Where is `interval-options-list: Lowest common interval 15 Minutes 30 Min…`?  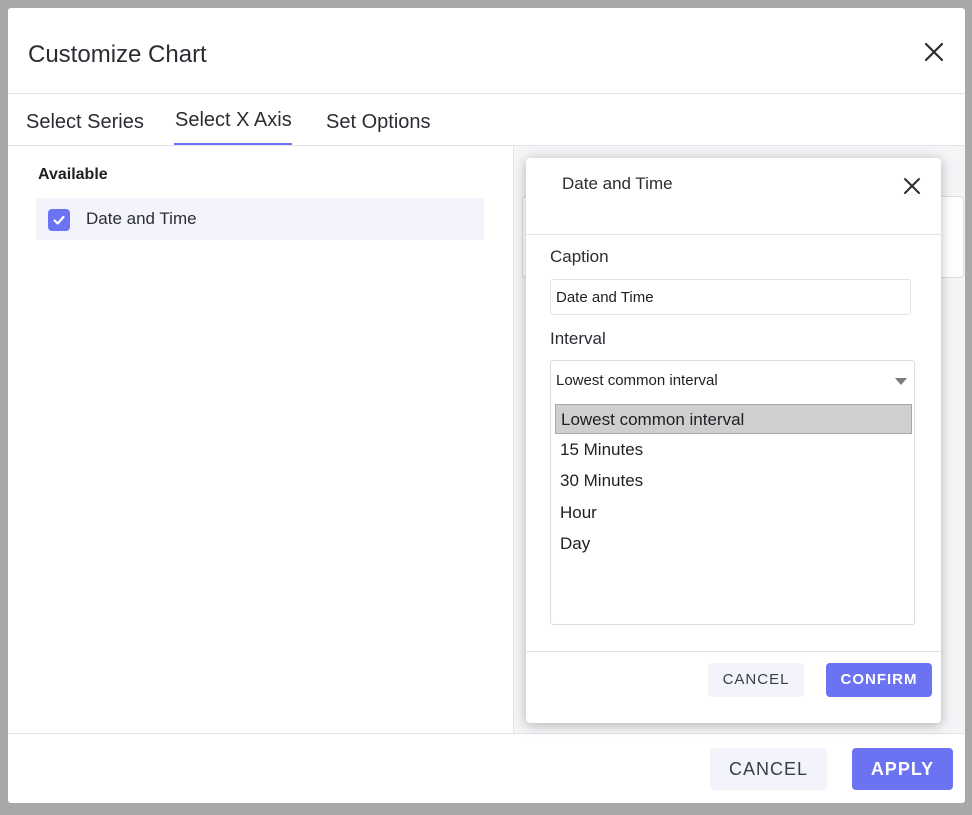 interval-options-list: Lowest common interval 15 Minutes 30 Min… is located at coordinates (732, 513).